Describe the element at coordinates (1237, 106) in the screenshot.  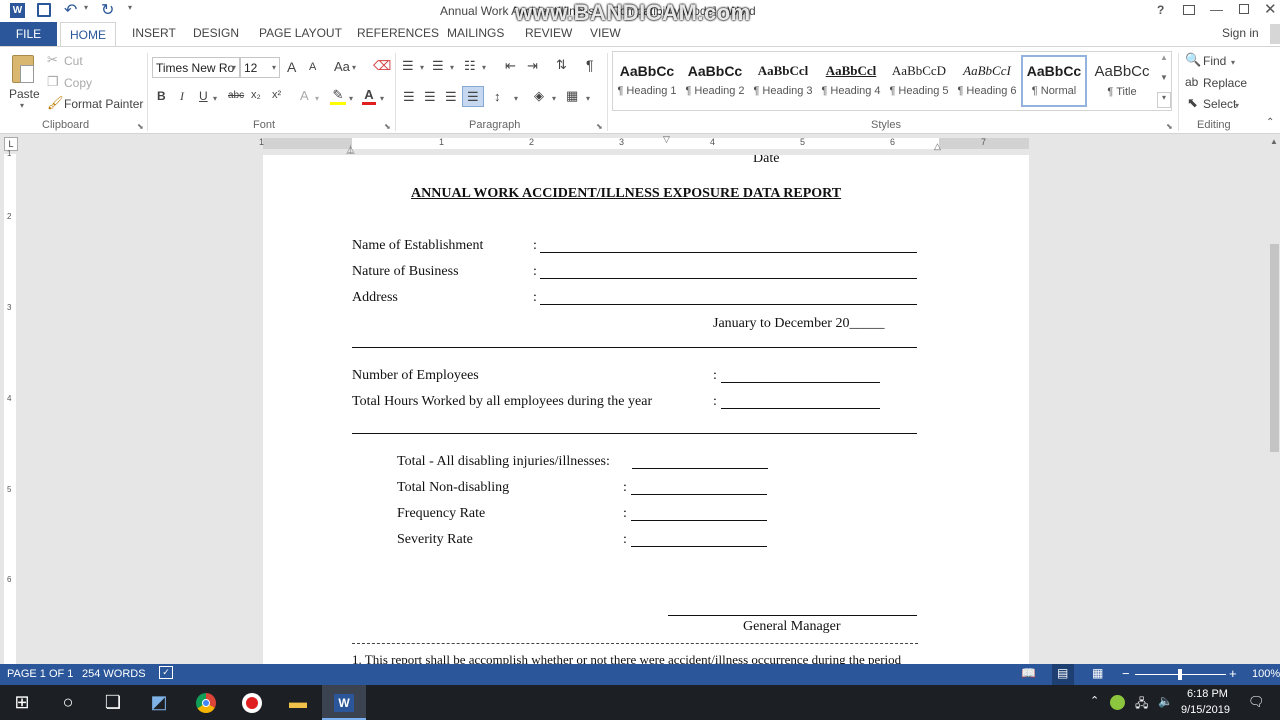
I see `select-dropdown-icon: ▾` at that location.